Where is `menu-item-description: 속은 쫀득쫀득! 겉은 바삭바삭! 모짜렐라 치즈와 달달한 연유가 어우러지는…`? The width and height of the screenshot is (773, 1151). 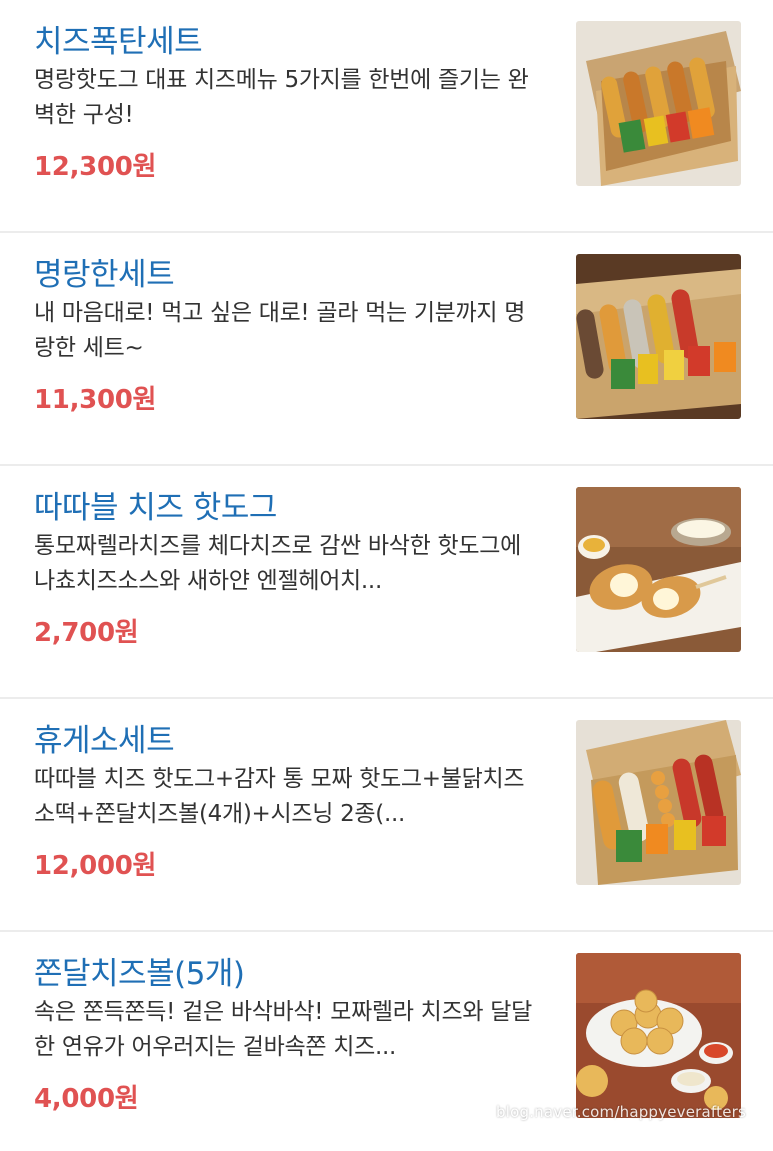 menu-item-description: 속은 쫀득쫀득! 겉은 바삭바삭! 모짜렐라 치즈와 달달한 연유가 어우러지는… is located at coordinates (283, 1029).